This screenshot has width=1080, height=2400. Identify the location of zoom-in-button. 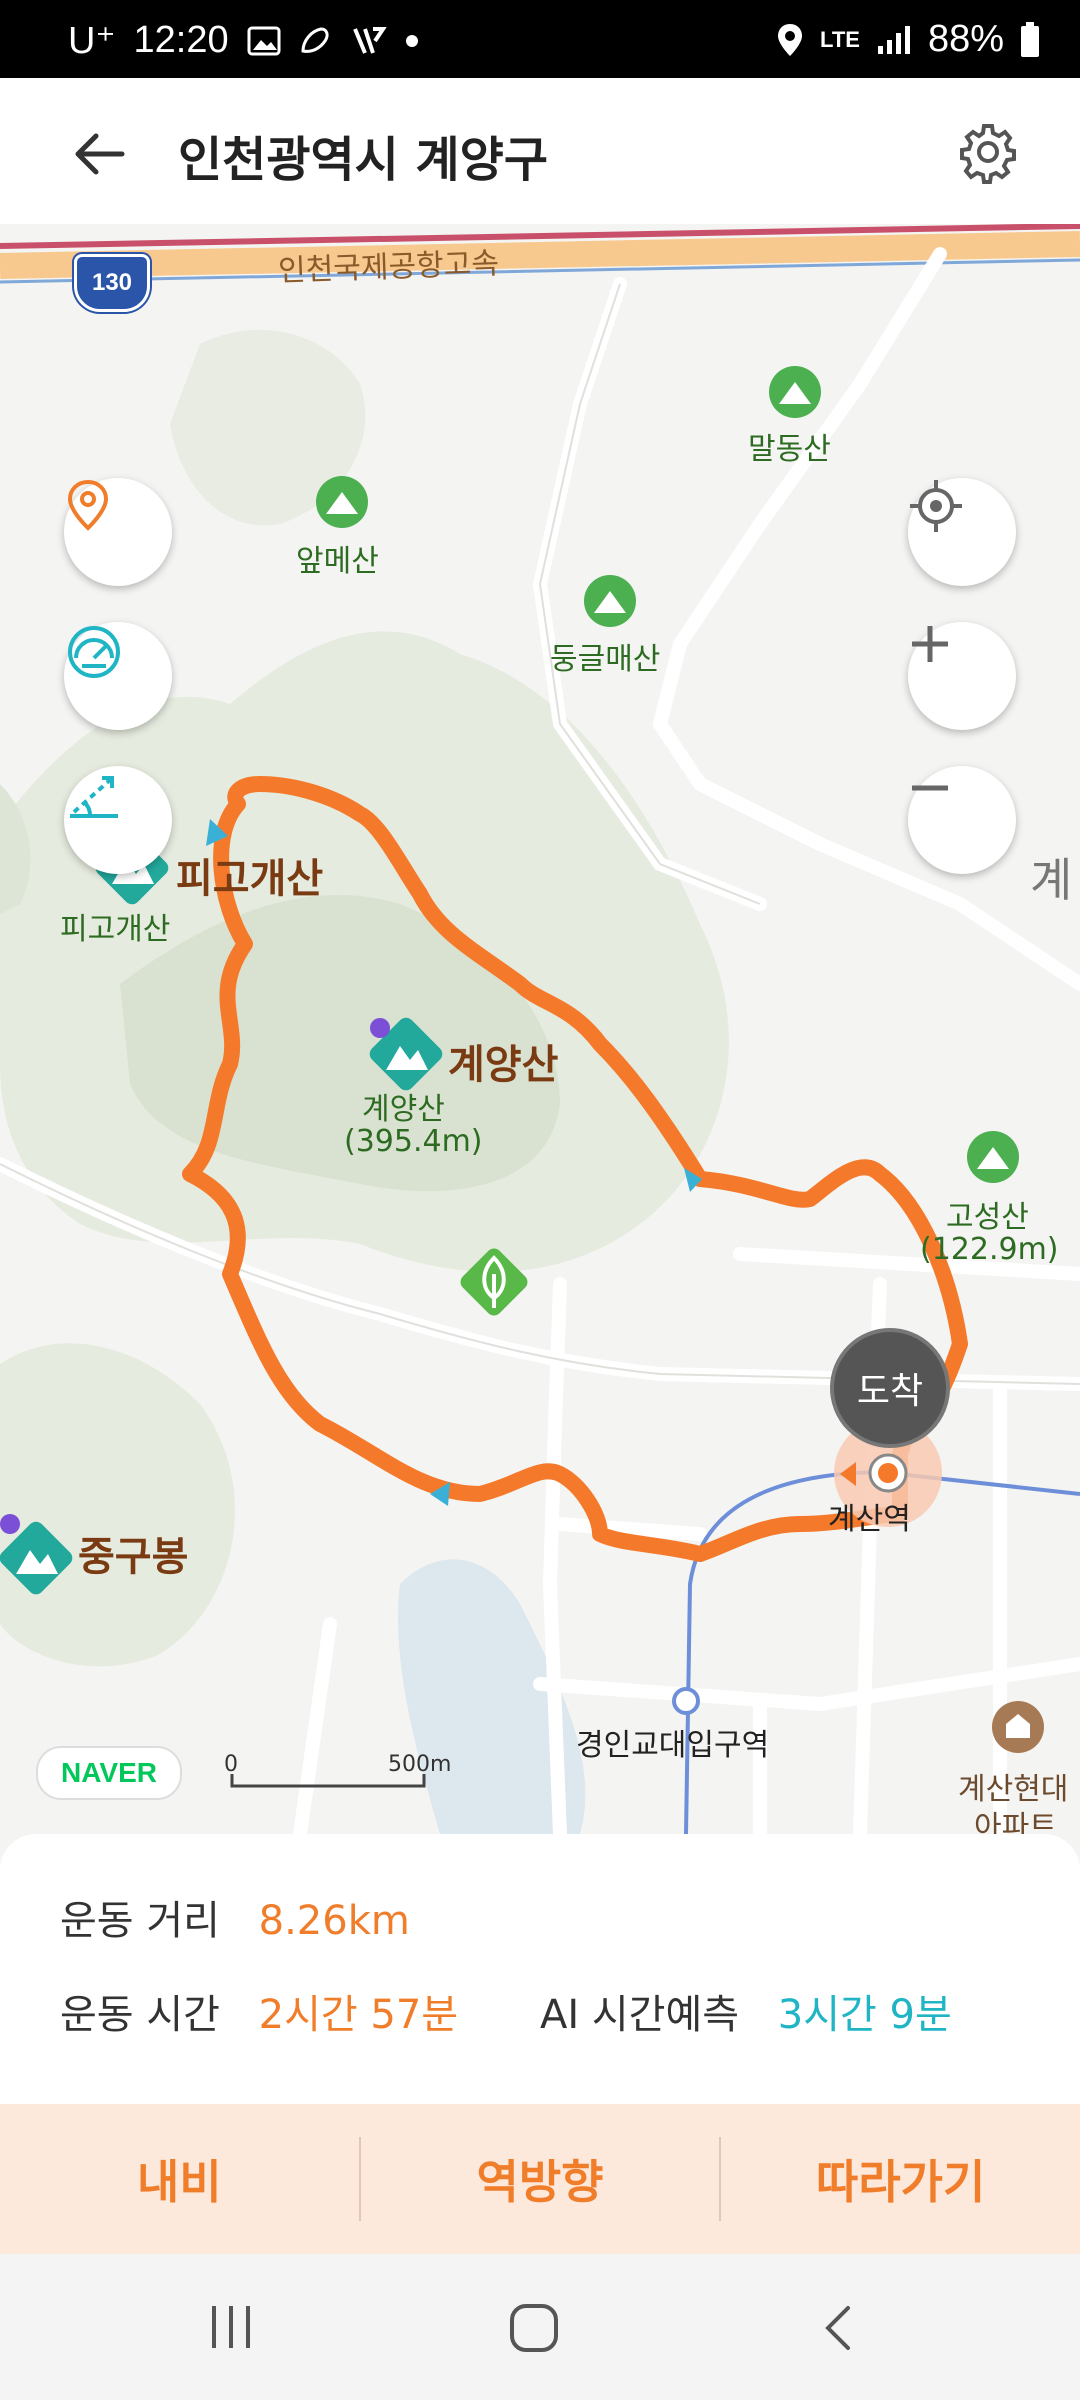
(962, 676).